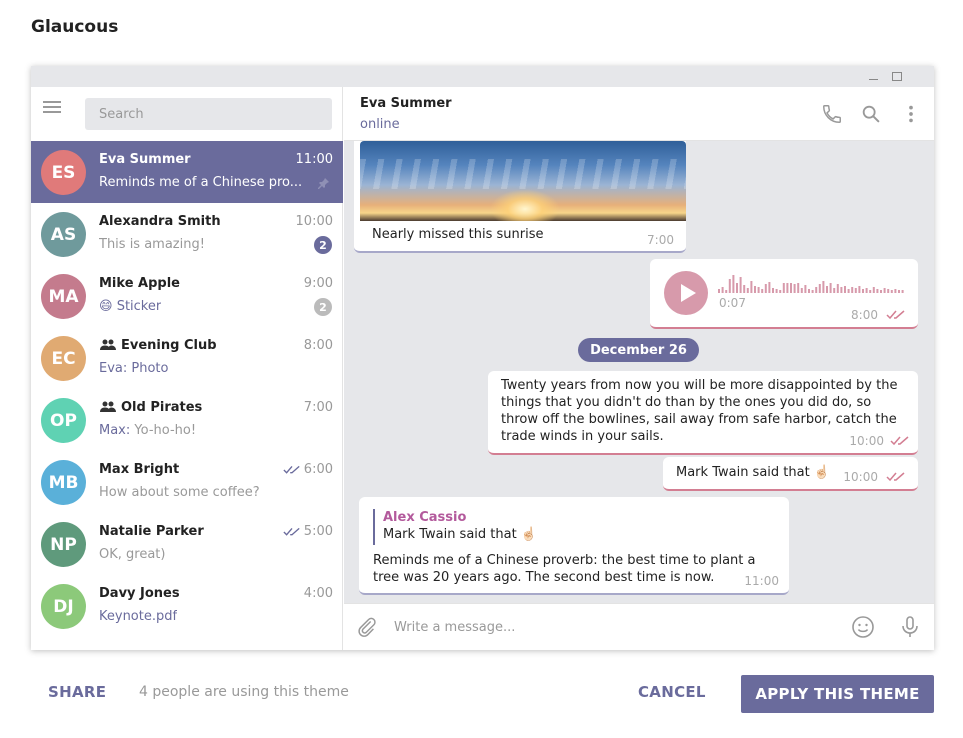 This screenshot has height=738, width=963. Describe the element at coordinates (187, 544) in the screenshot. I see `chat-list-item: NP Natalie Parker 5:00 OK, great)` at that location.